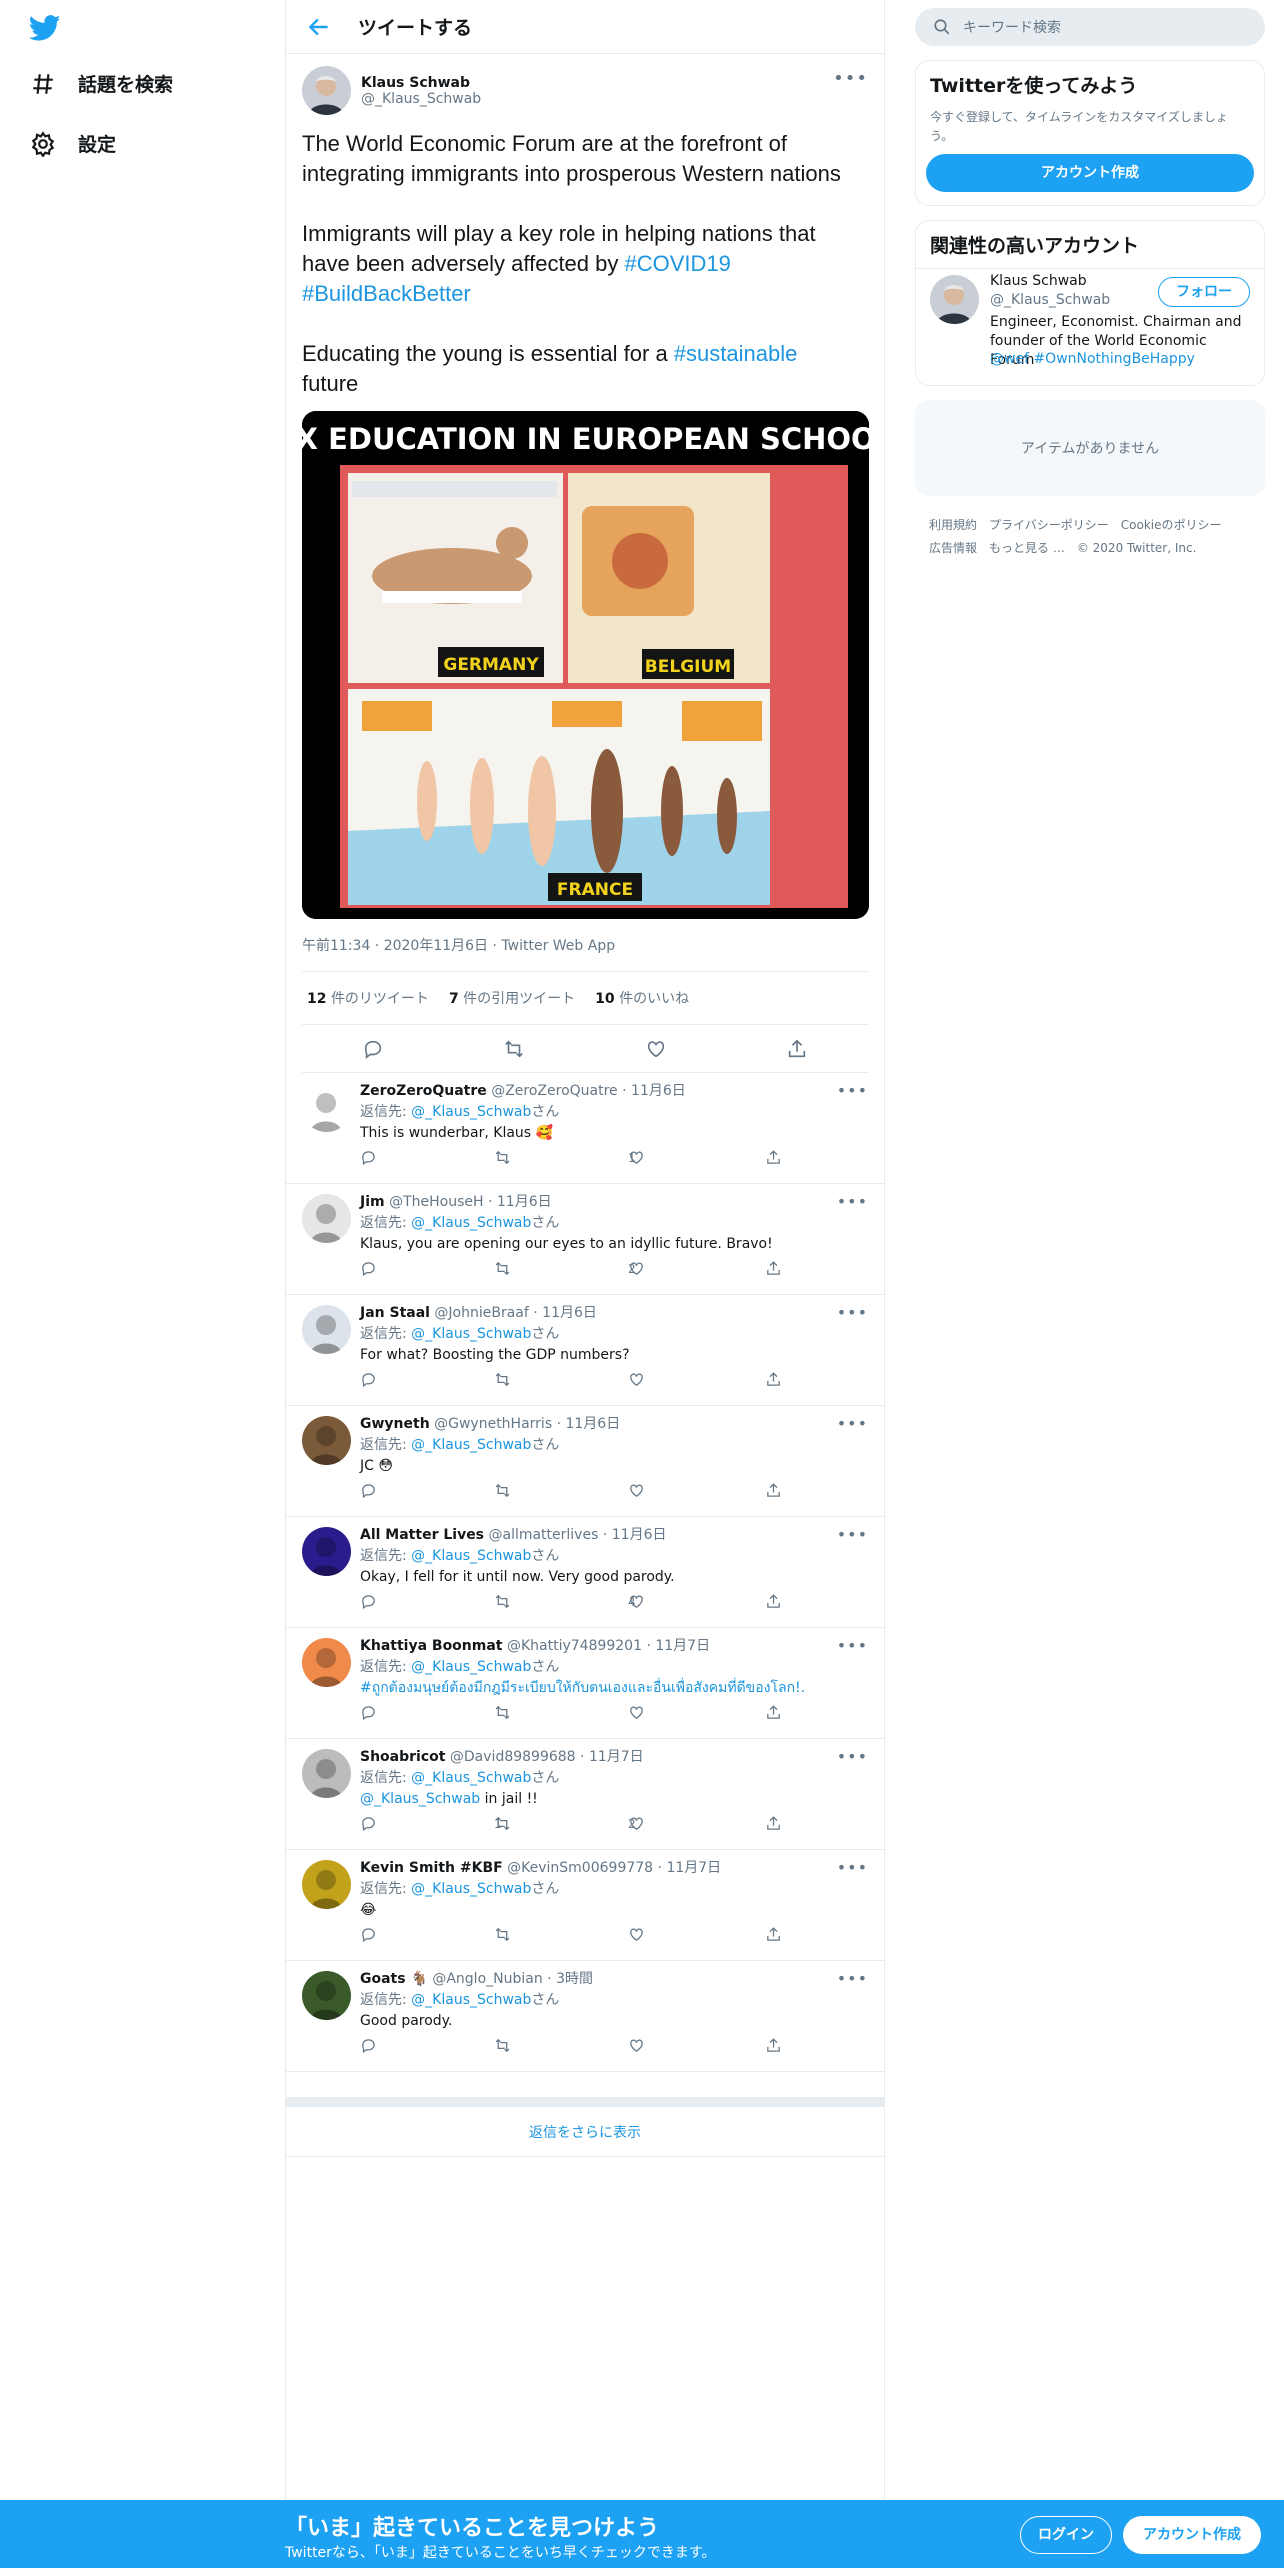 The image size is (1284, 2568). I want to click on footer-link: プライバシーポリシー, so click(1049, 525).